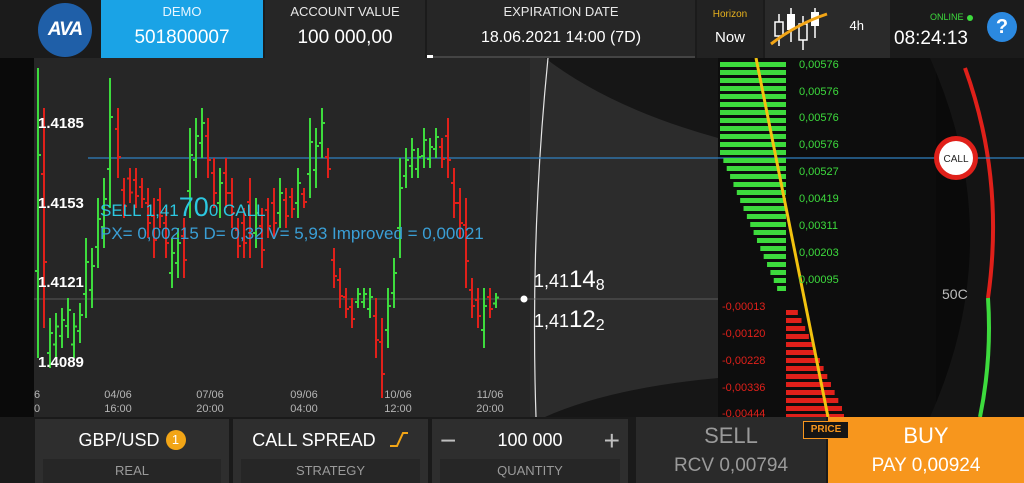  What do you see at coordinates (561, 11) in the screenshot?
I see `expiration-label: EXPIRATION DATE` at bounding box center [561, 11].